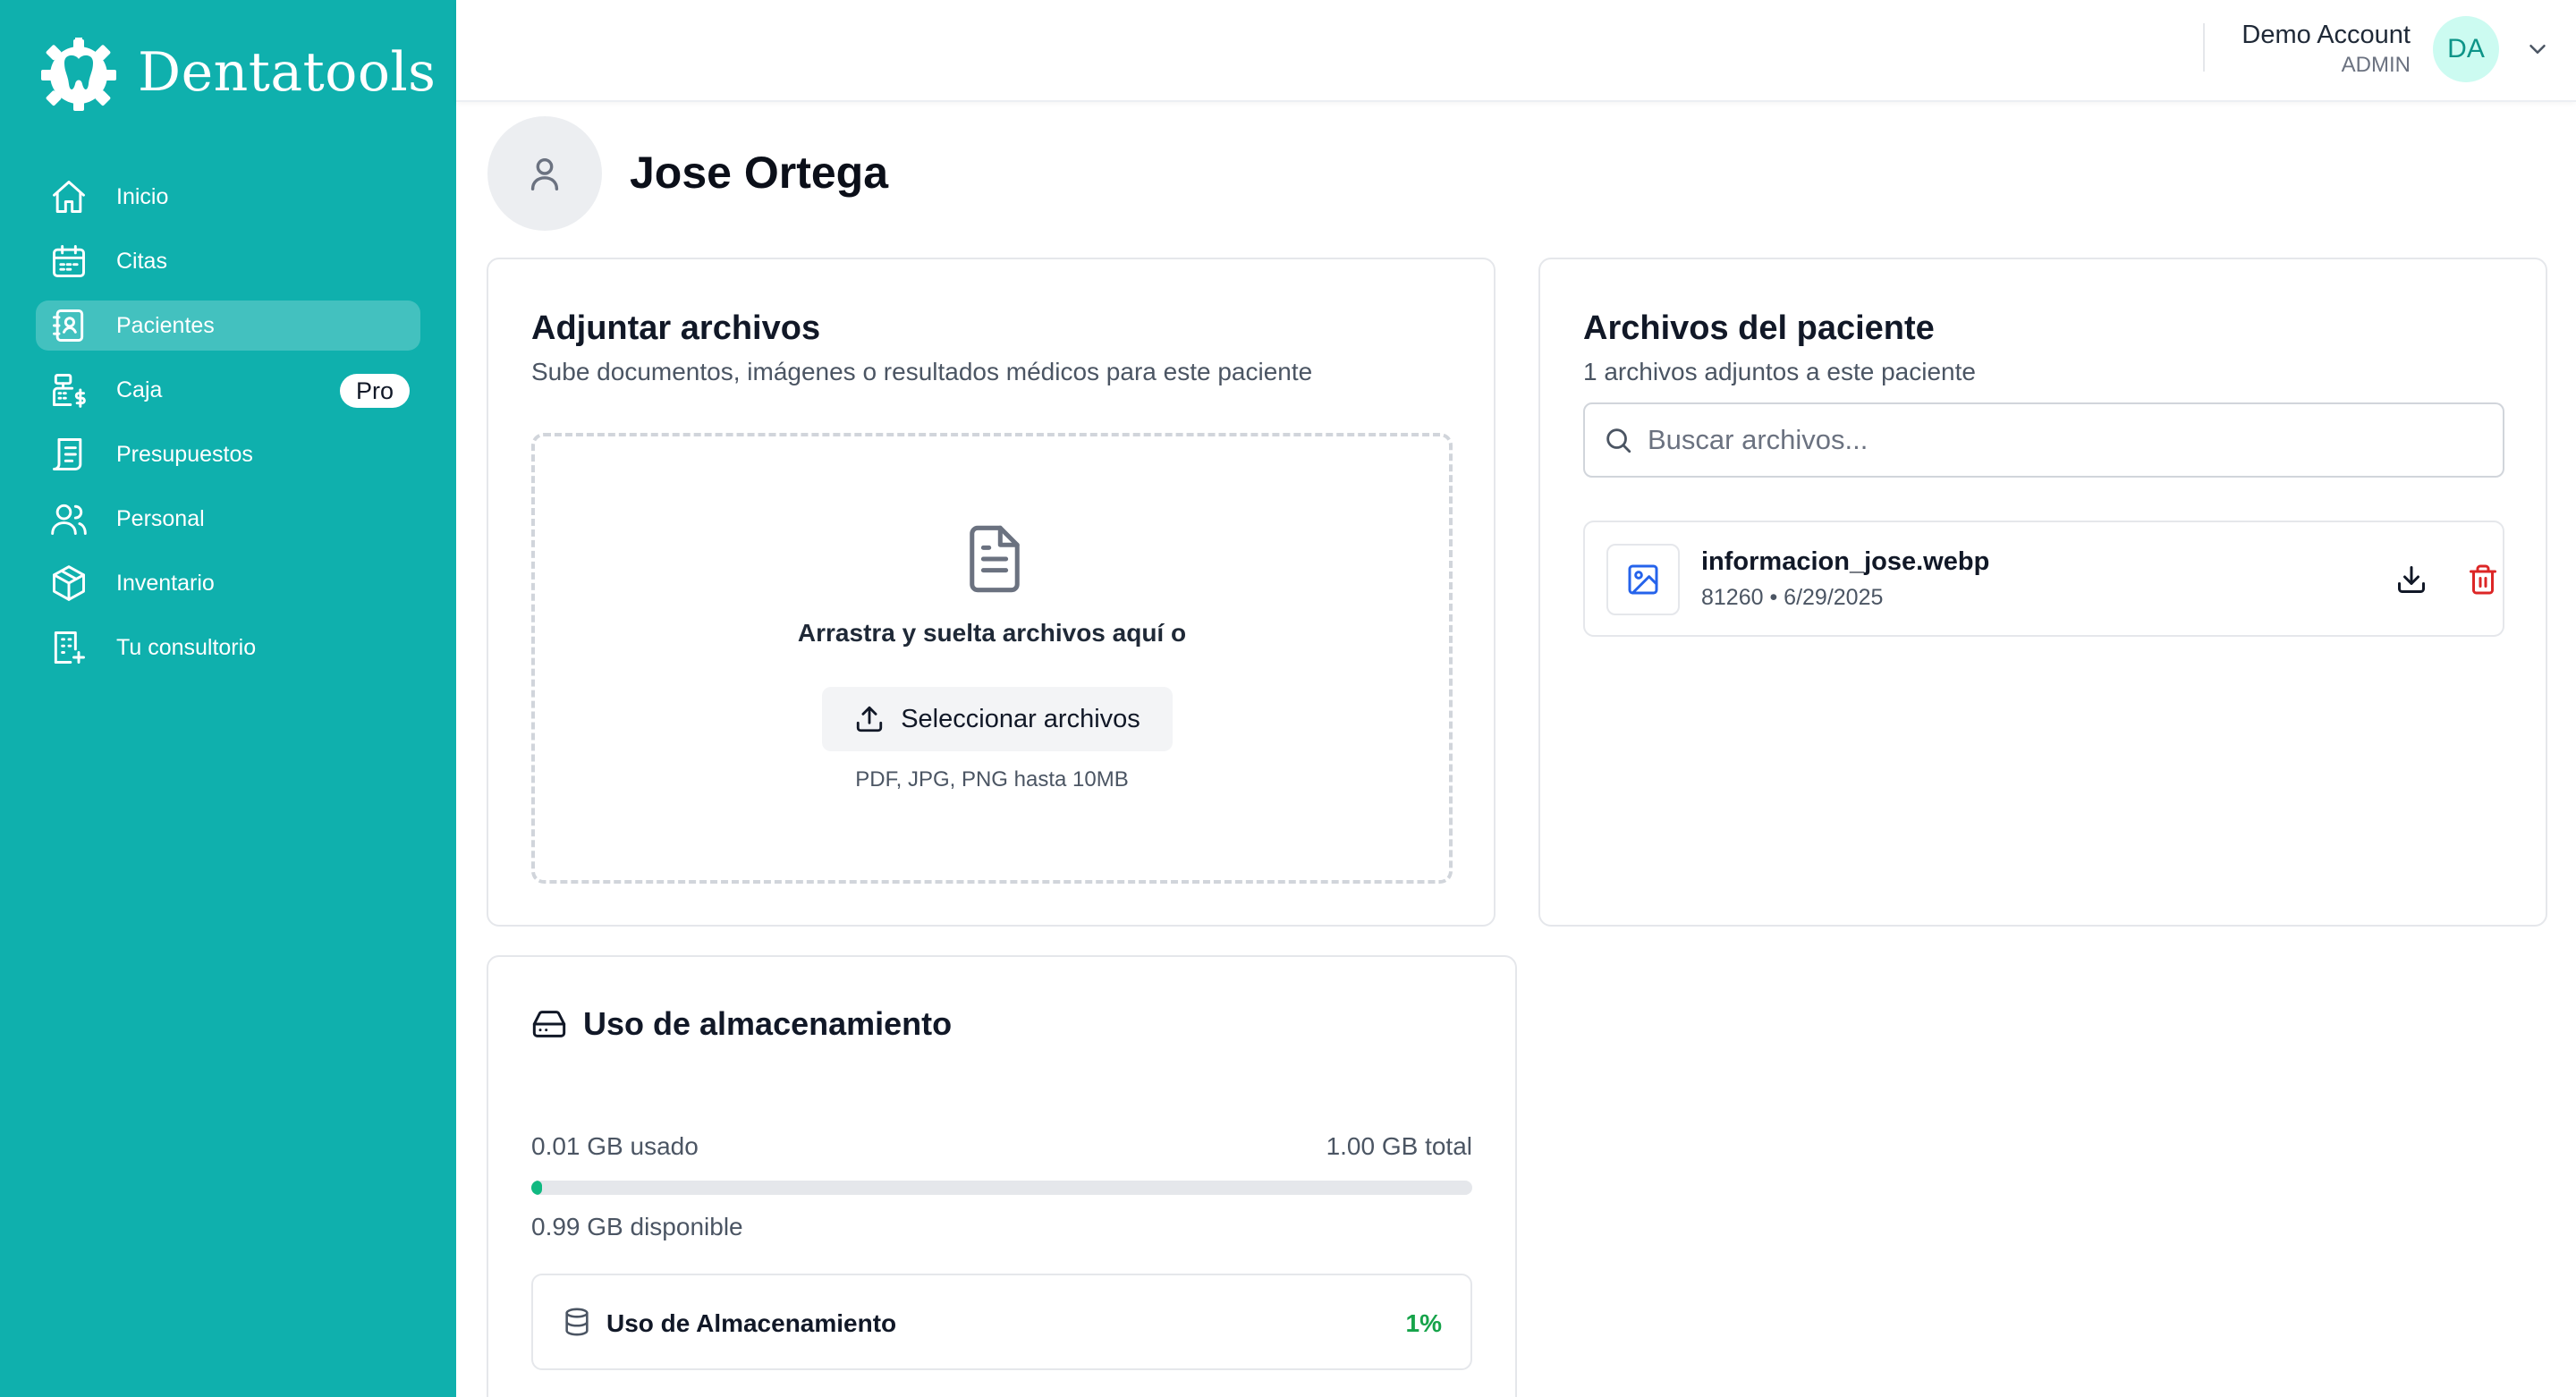 The image size is (2576, 1397). I want to click on file-thumbnail, so click(1643, 579).